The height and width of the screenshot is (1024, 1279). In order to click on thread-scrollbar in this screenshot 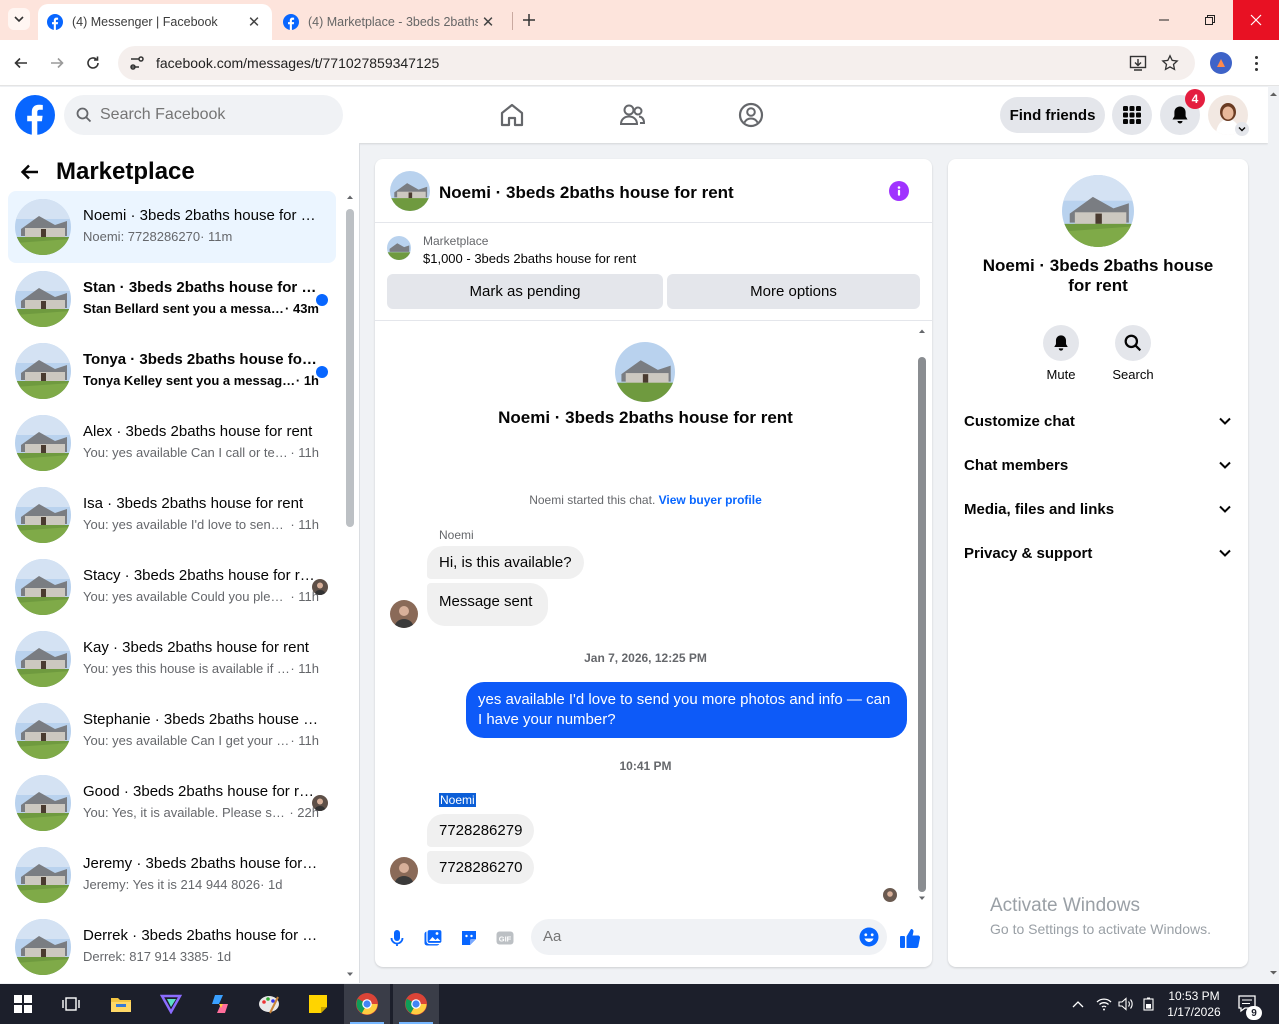, I will do `click(922, 613)`.